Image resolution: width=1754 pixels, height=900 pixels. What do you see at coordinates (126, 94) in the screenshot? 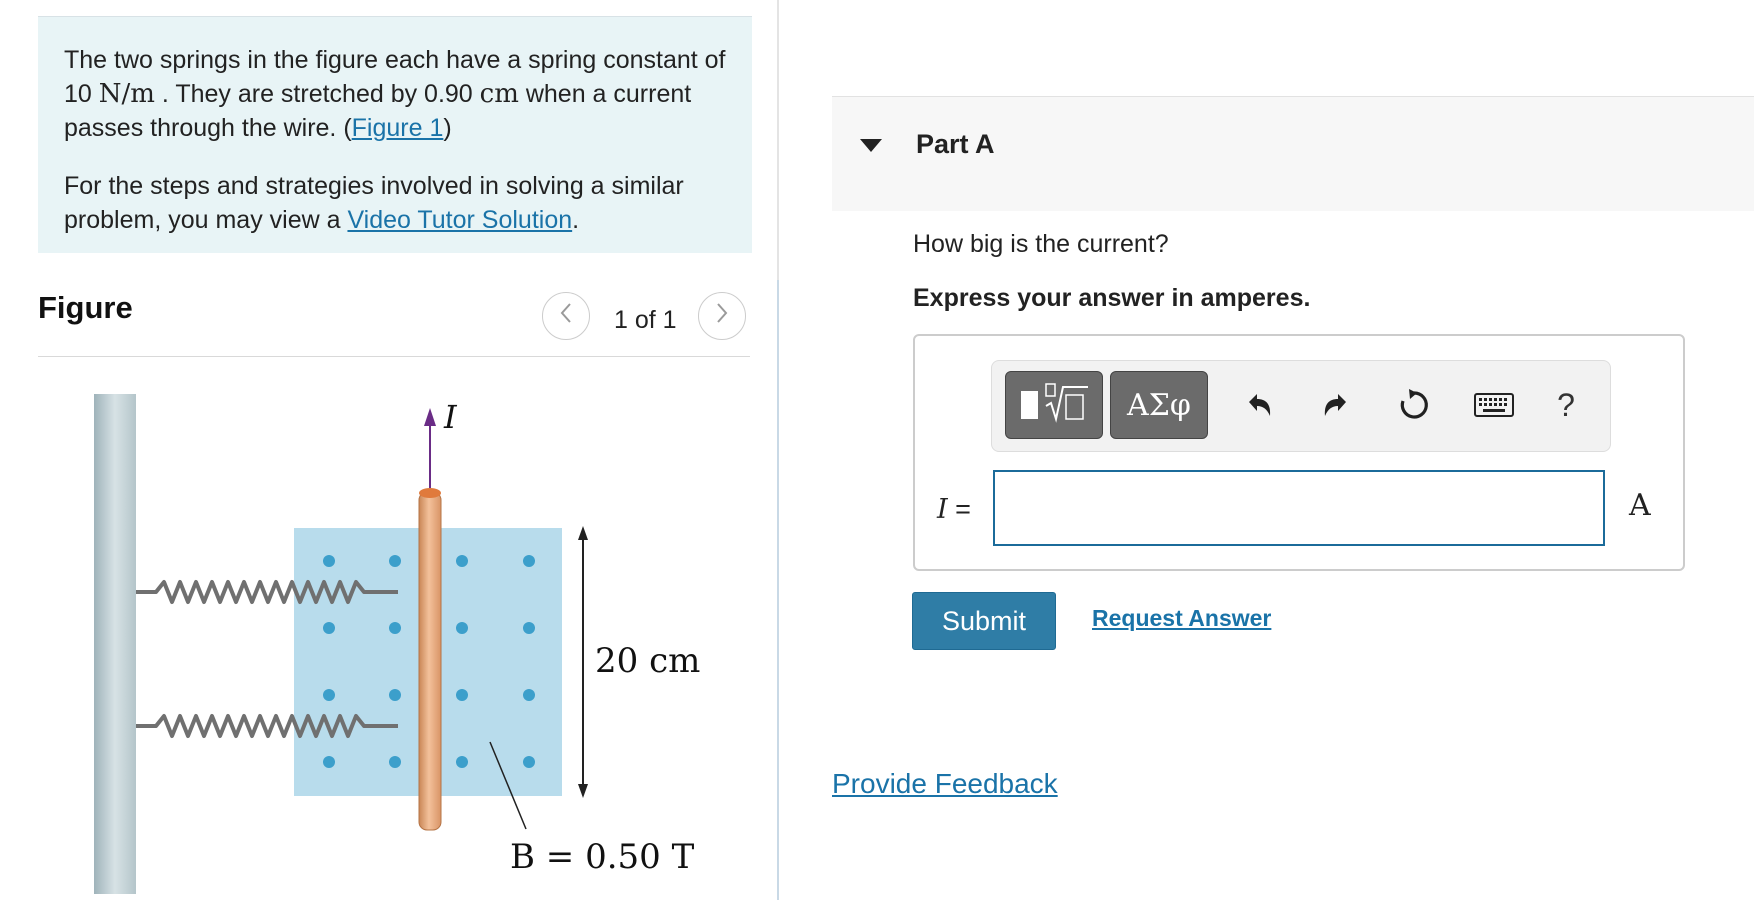
I see `spring-constant-unit: N/m` at bounding box center [126, 94].